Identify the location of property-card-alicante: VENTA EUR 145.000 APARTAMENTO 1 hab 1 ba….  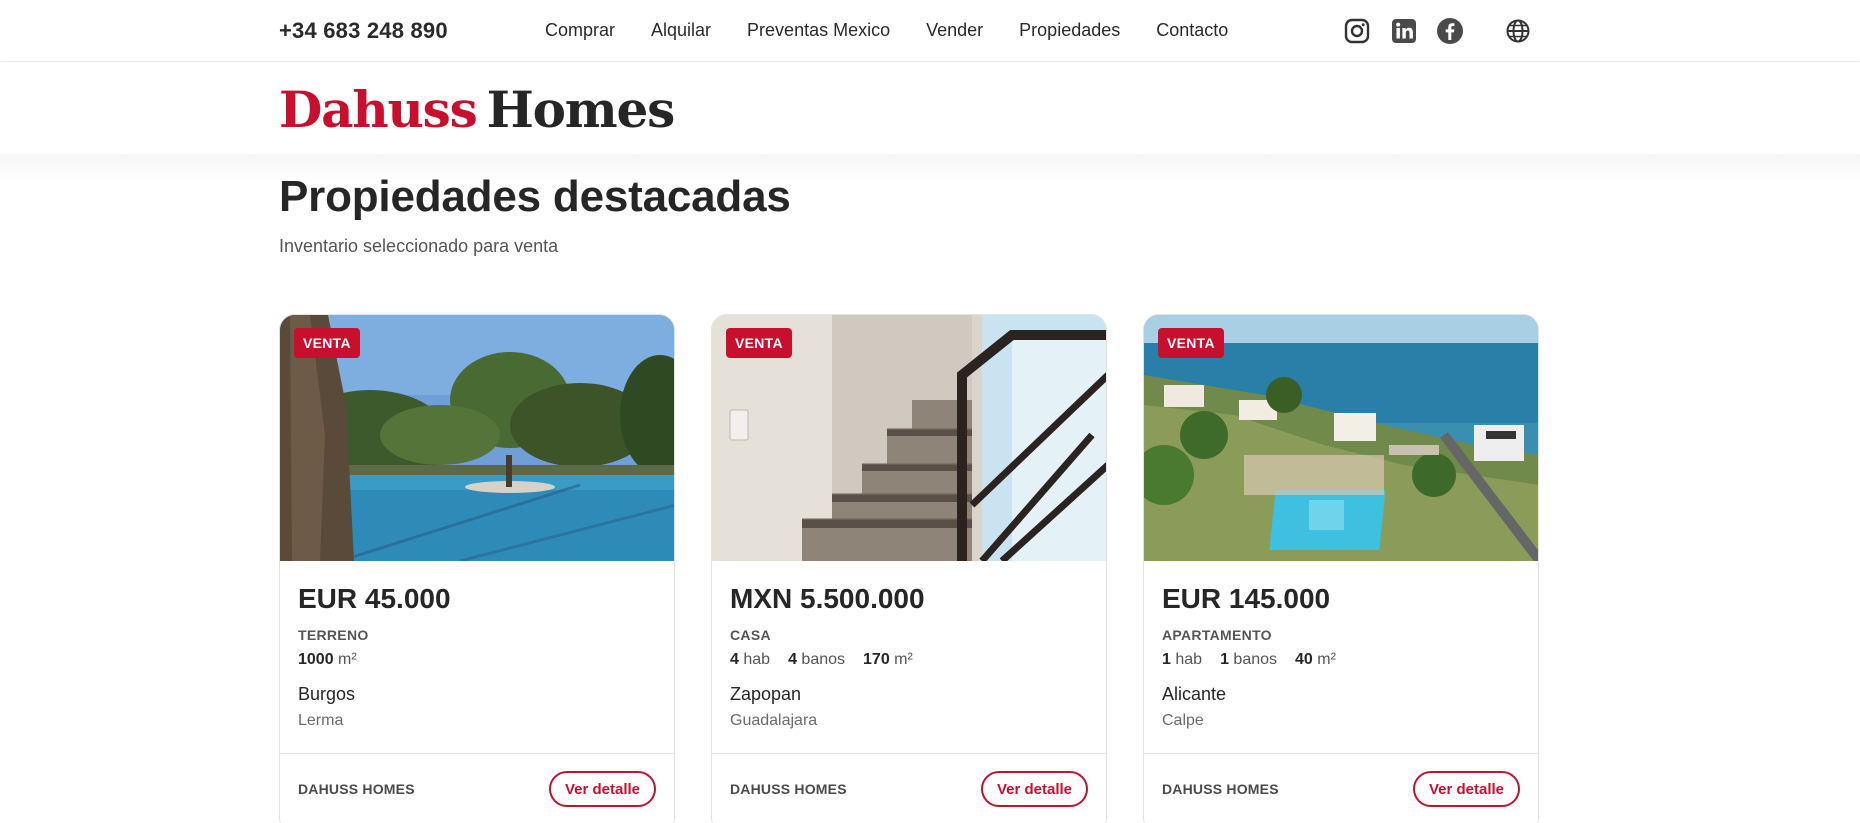
(1341, 568).